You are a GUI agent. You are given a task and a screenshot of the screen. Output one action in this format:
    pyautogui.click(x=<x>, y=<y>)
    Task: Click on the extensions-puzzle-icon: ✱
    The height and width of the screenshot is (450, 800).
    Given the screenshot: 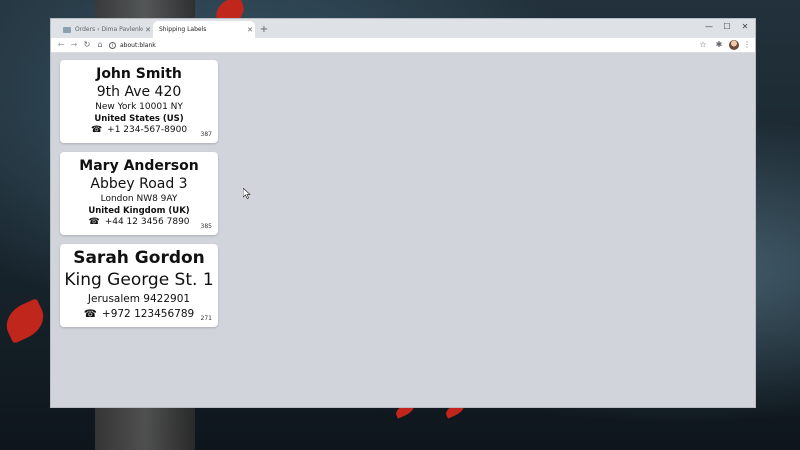 What is the action you would take?
    pyautogui.click(x=719, y=45)
    